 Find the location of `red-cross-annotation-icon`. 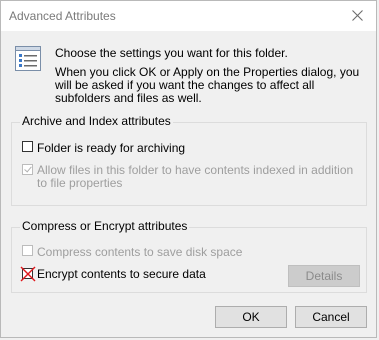

red-cross-annotation-icon is located at coordinates (28, 274).